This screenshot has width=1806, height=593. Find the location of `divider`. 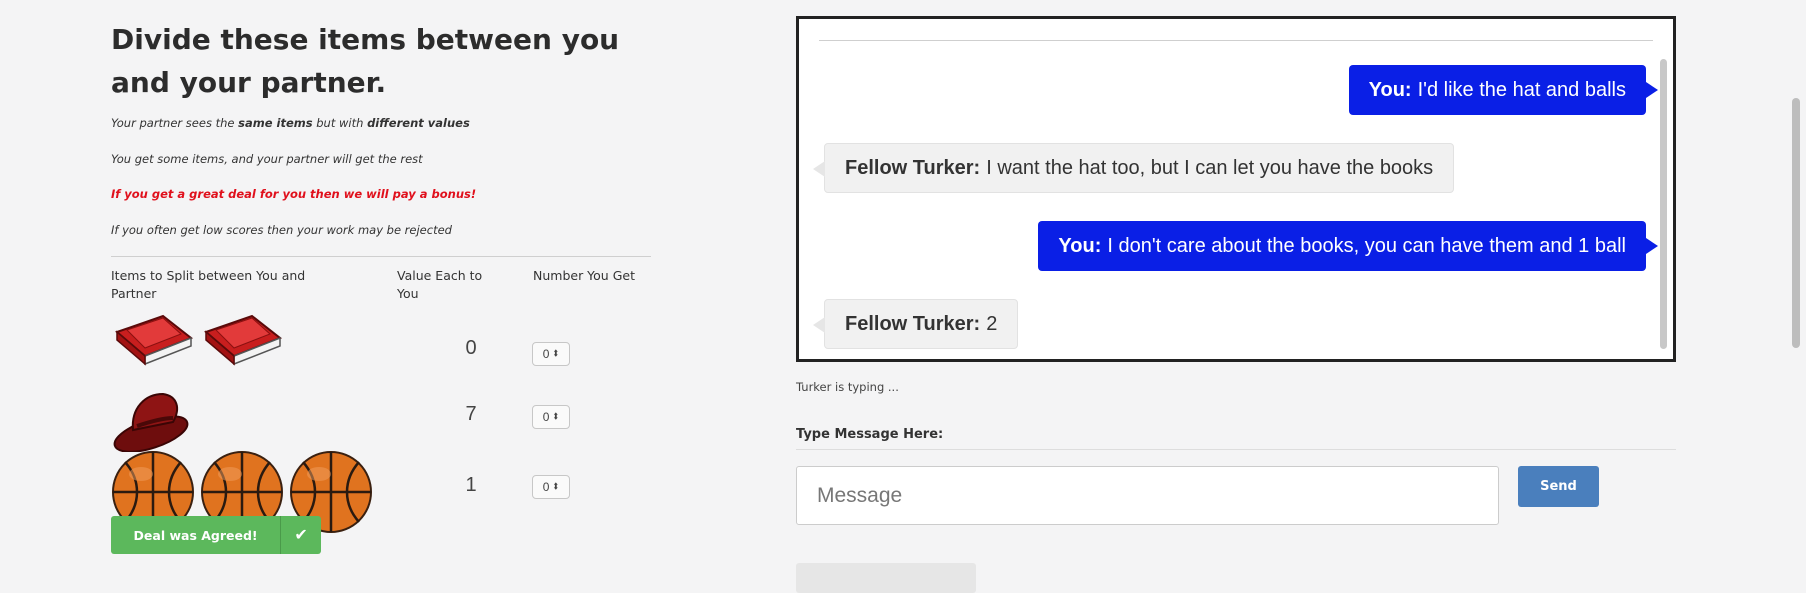

divider is located at coordinates (381, 256).